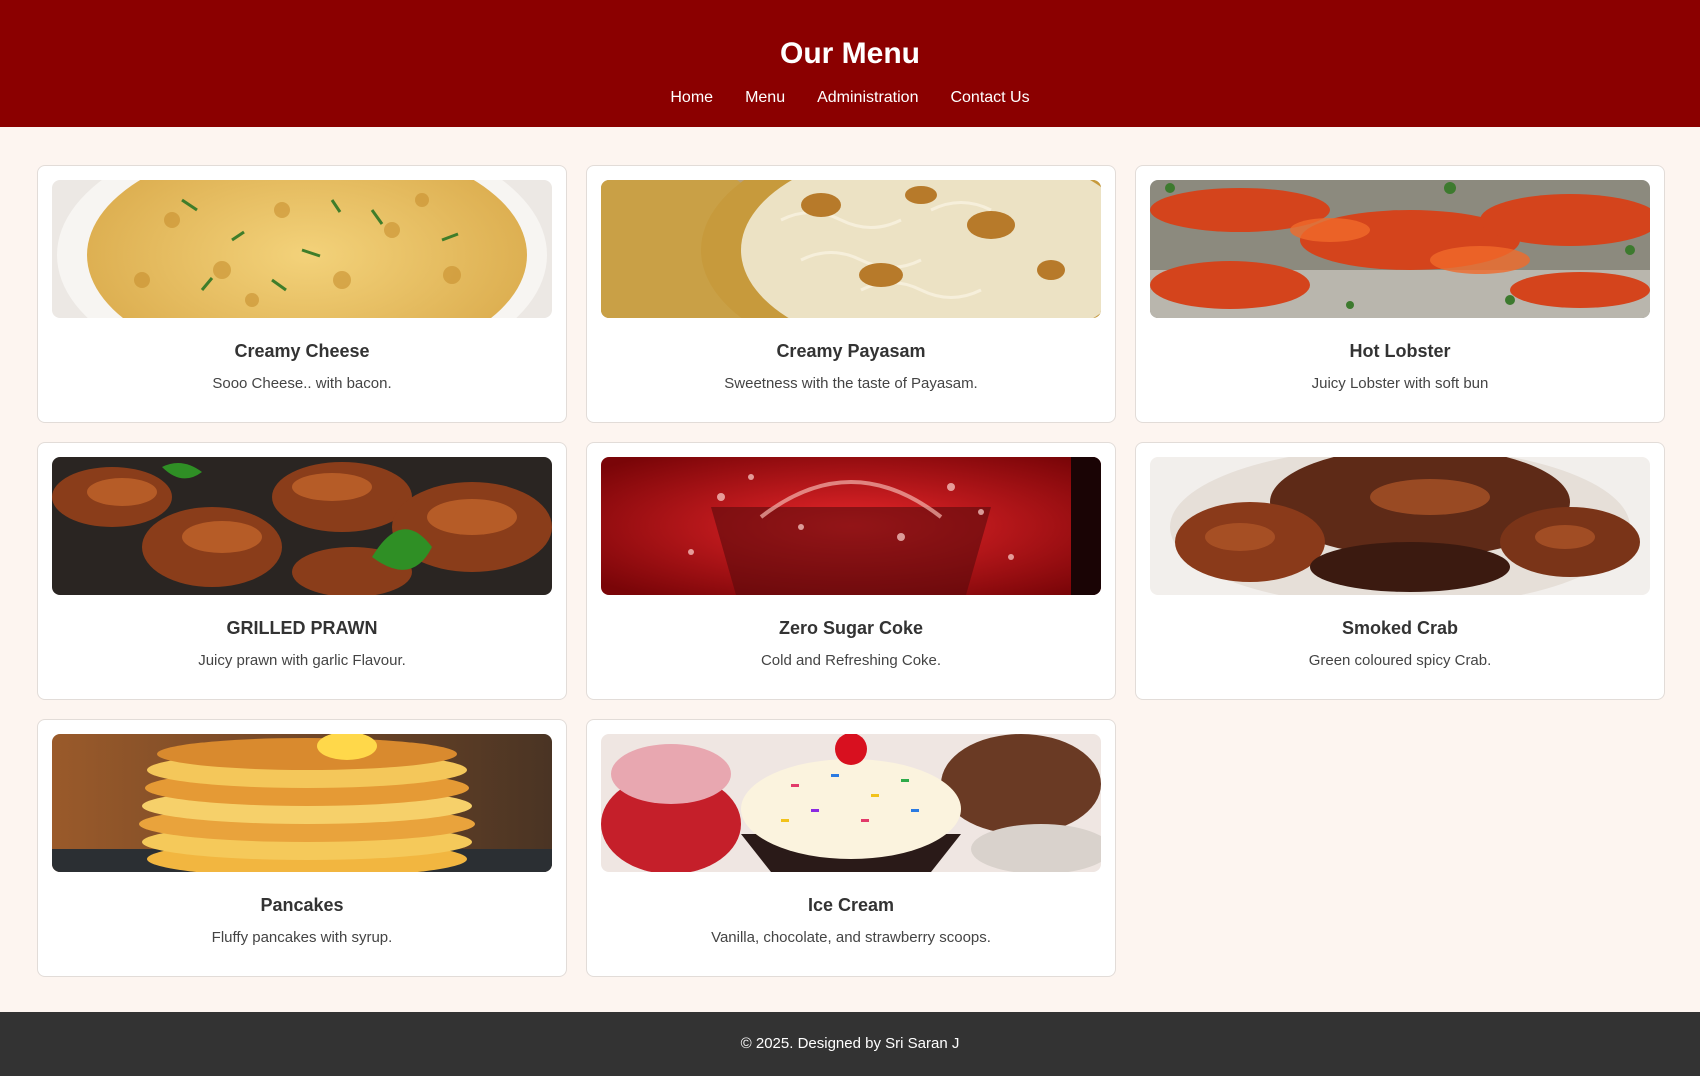 The width and height of the screenshot is (1700, 1076). Describe the element at coordinates (1400, 249) in the screenshot. I see `lobster-photo` at that location.